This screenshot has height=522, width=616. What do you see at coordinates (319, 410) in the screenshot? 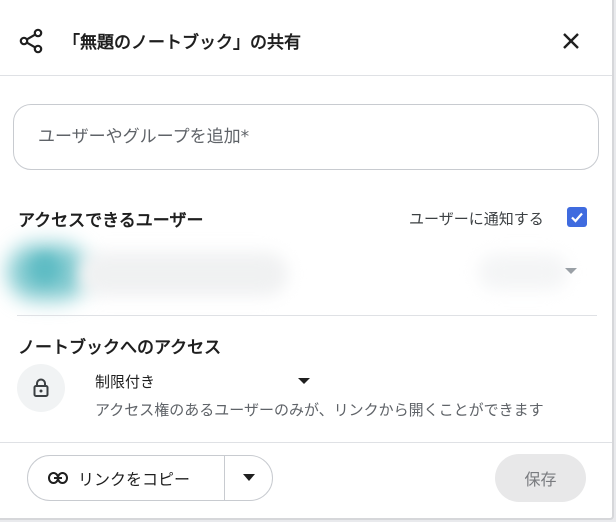
I see `access-description: アクセス権のあるユーザーのみが、リンクから開くことができます` at bounding box center [319, 410].